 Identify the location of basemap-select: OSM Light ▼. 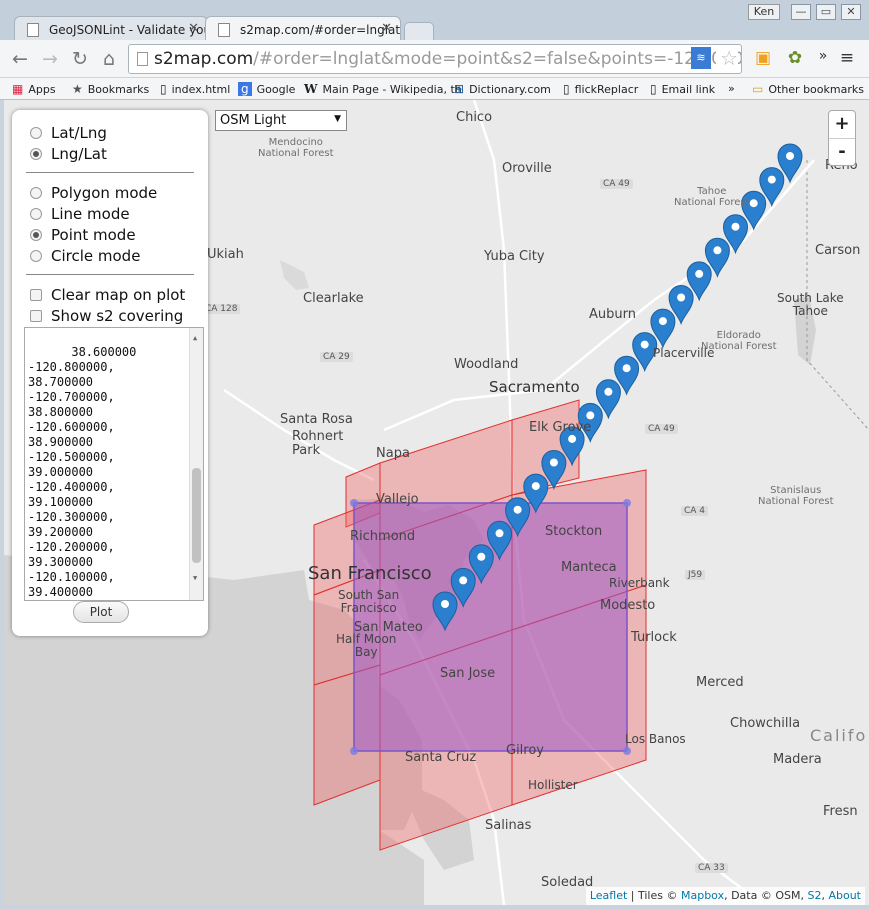
(281, 120).